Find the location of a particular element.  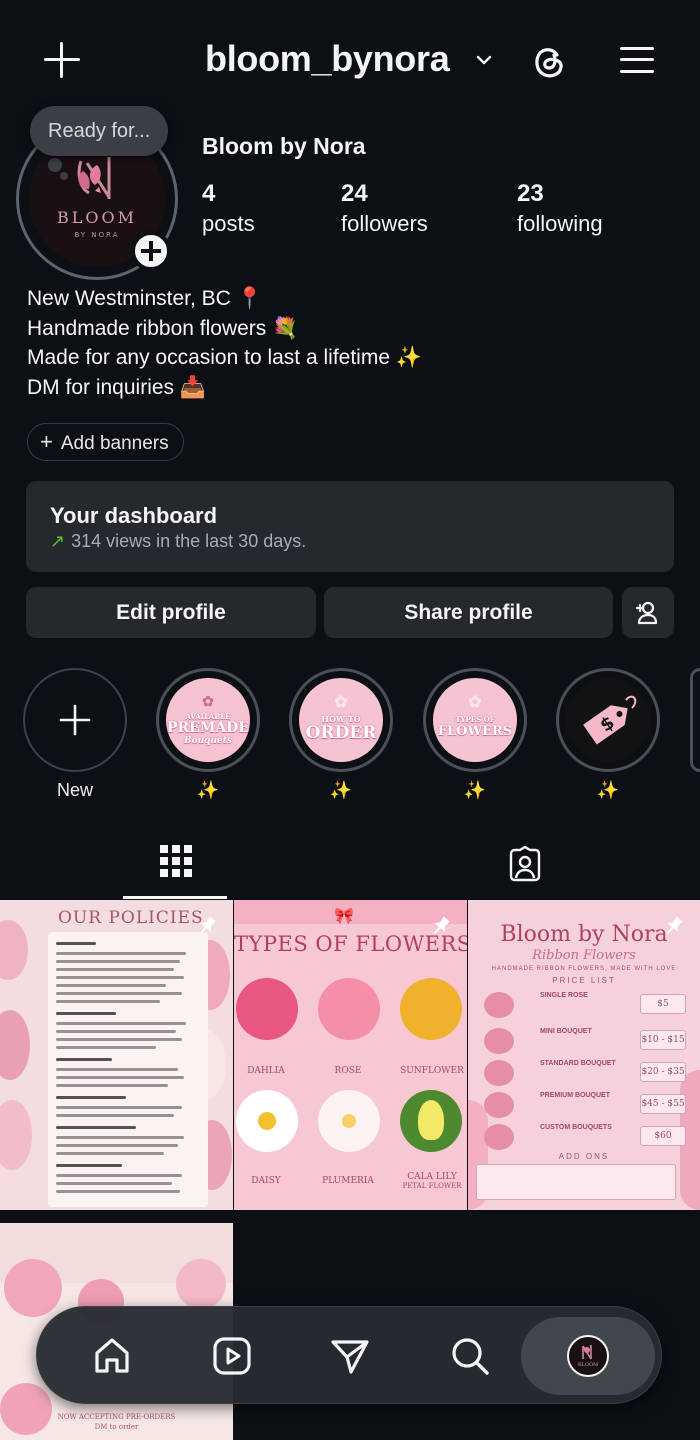

flower-label: DAHLIA is located at coordinates (266, 1071).